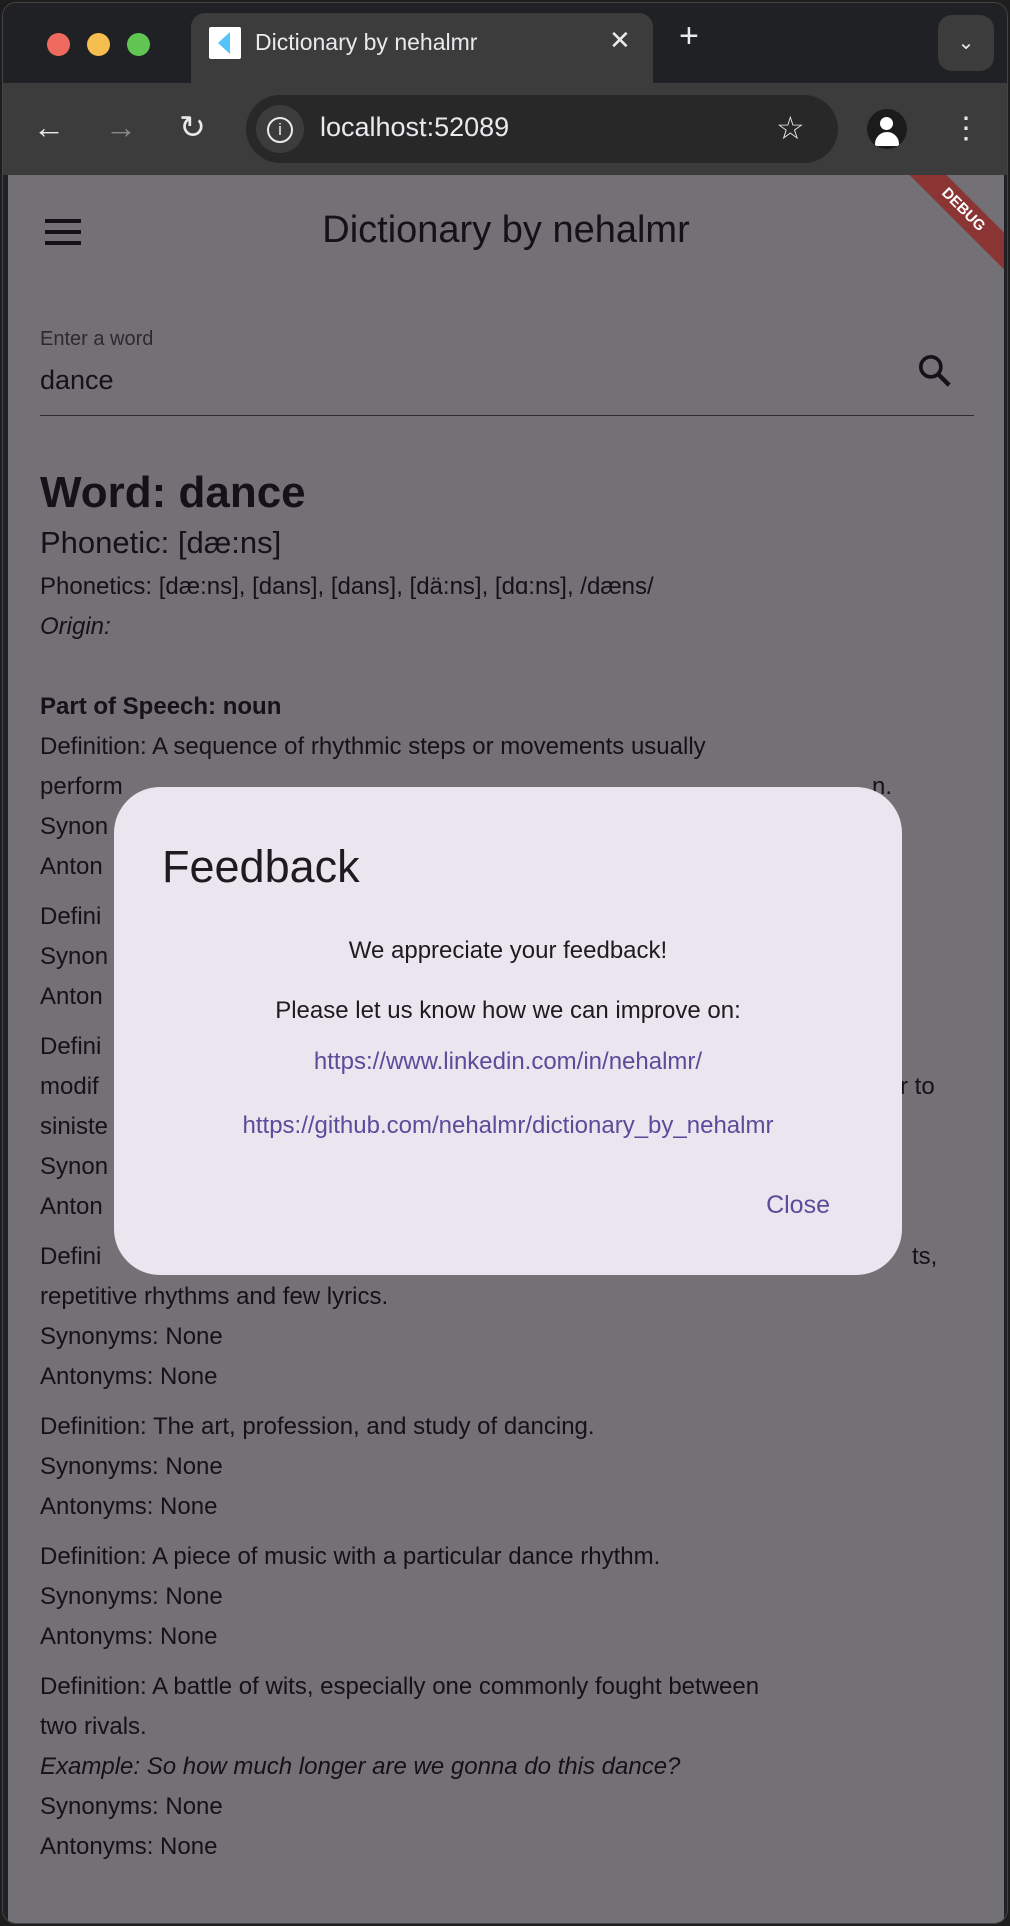 The height and width of the screenshot is (1926, 1010). Describe the element at coordinates (508, 1062) in the screenshot. I see `linkedin-link: https://www.linkedin.com/in/nehalmr/` at that location.